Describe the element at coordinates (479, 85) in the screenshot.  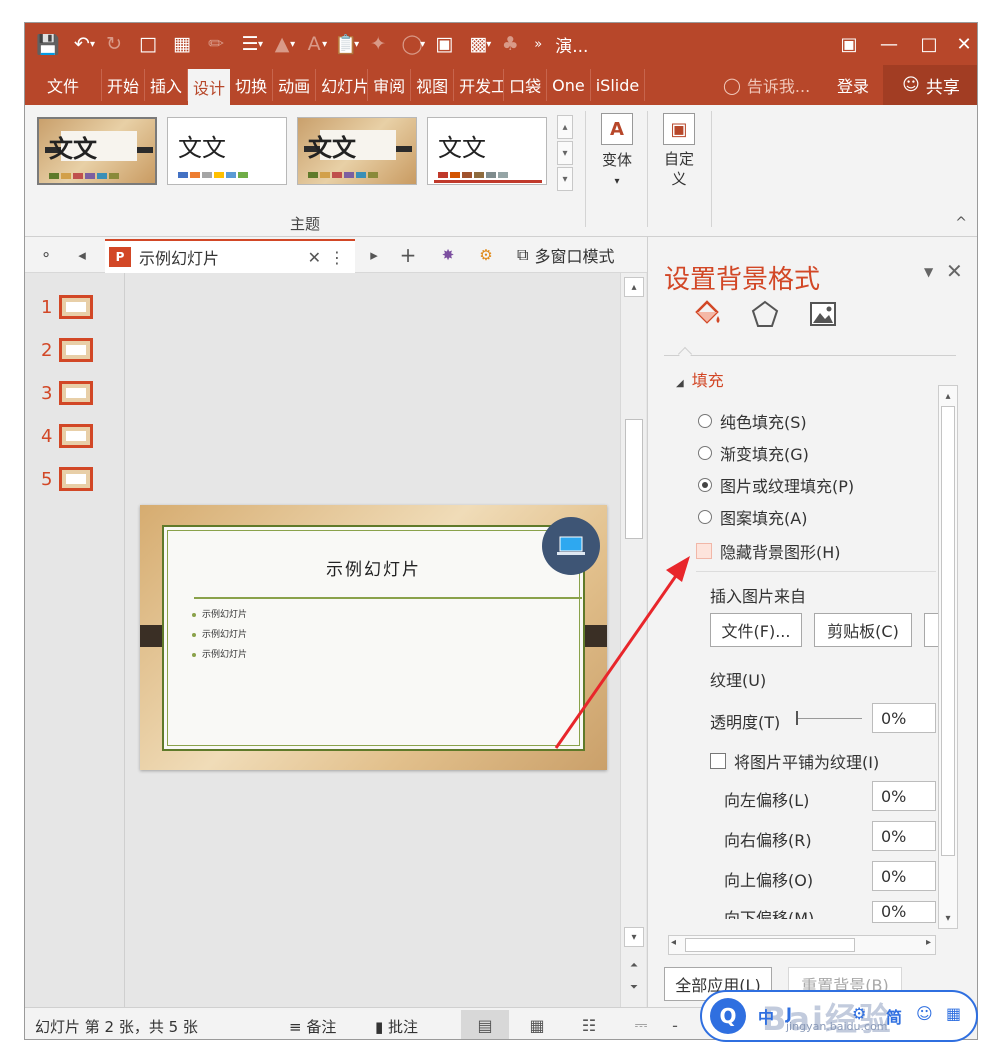
I see `tab-developer: 开发工` at that location.